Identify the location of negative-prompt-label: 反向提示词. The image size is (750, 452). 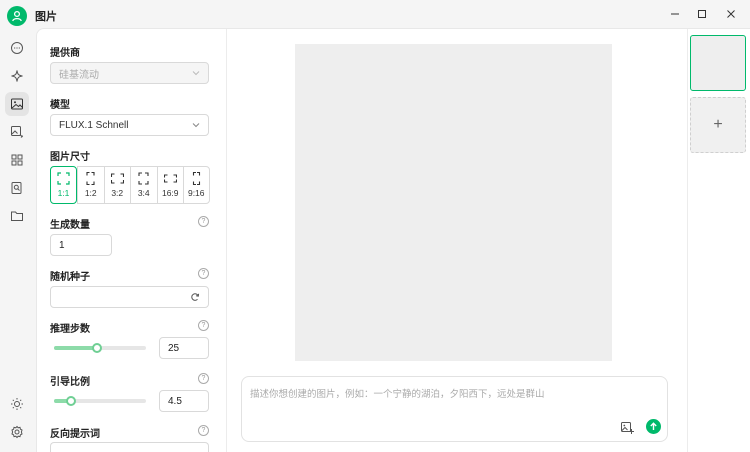
(75, 434).